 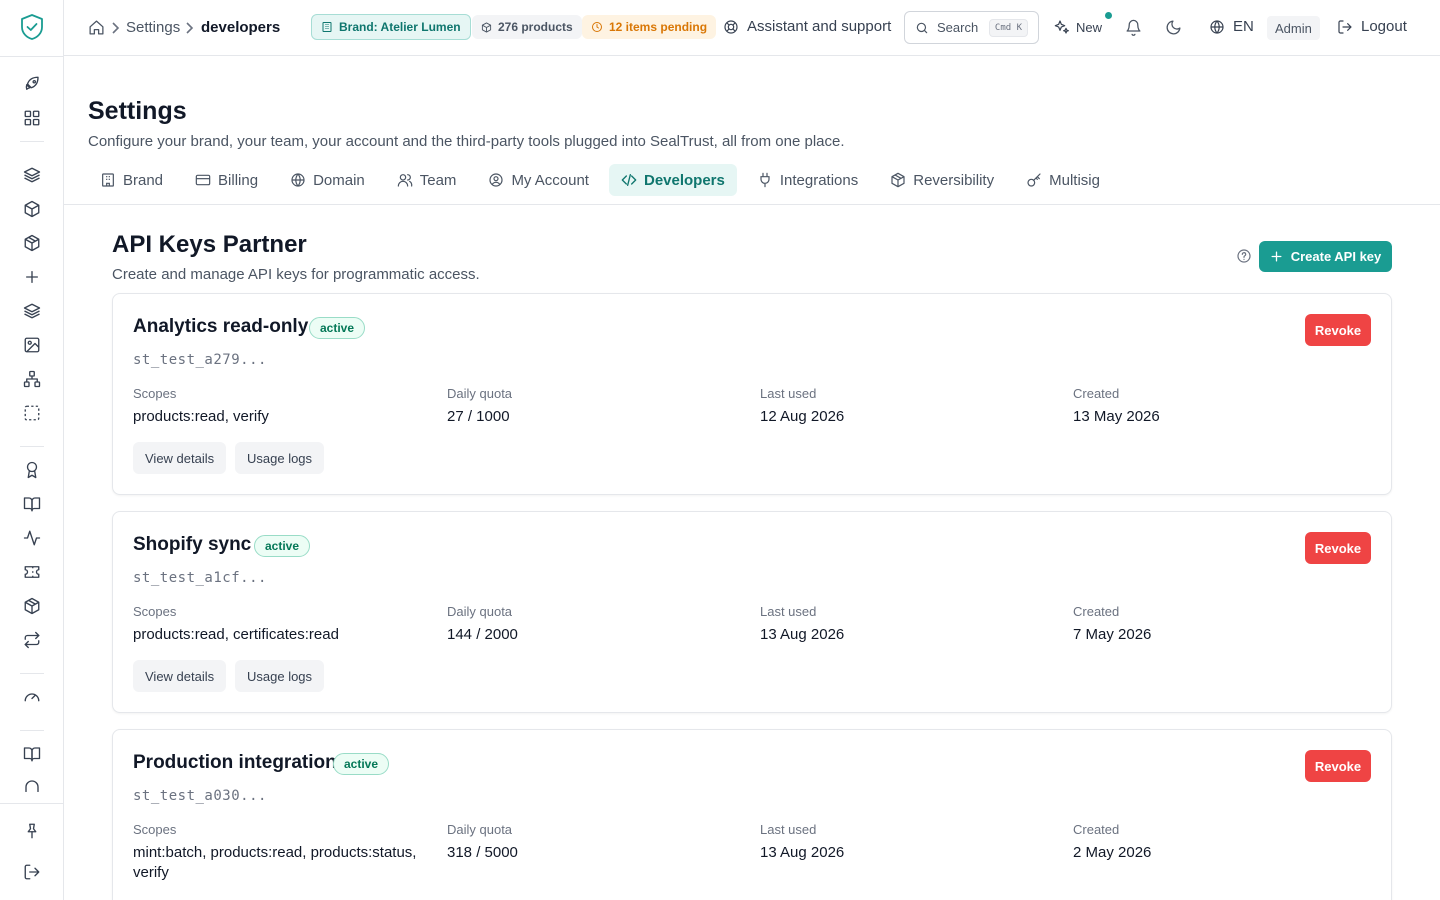 I want to click on tab-billing: Billing, so click(x=226, y=180).